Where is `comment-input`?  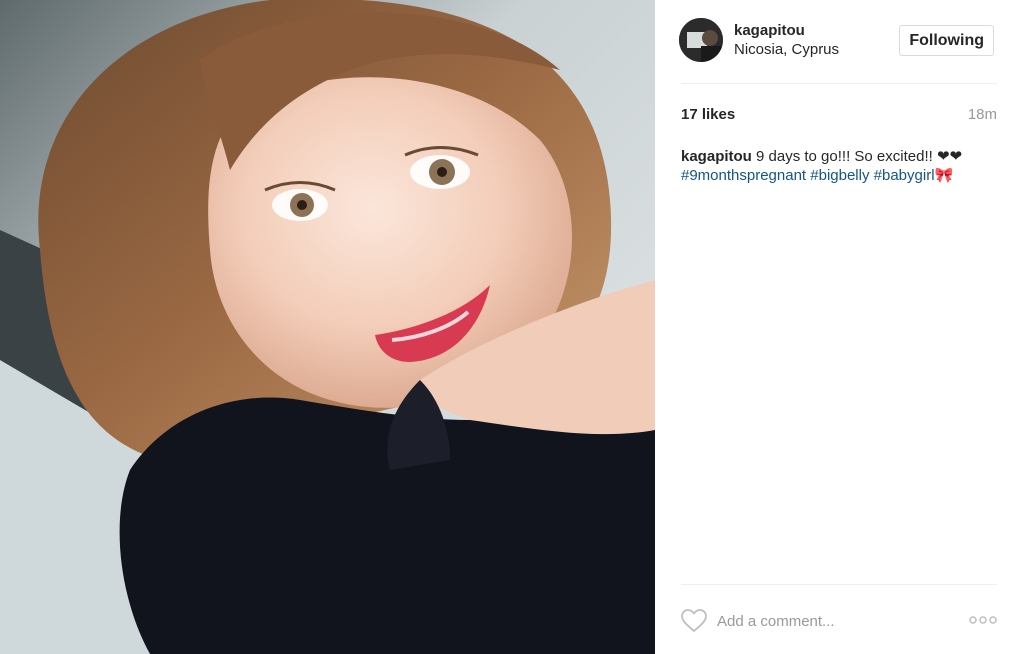
comment-input is located at coordinates (832, 621).